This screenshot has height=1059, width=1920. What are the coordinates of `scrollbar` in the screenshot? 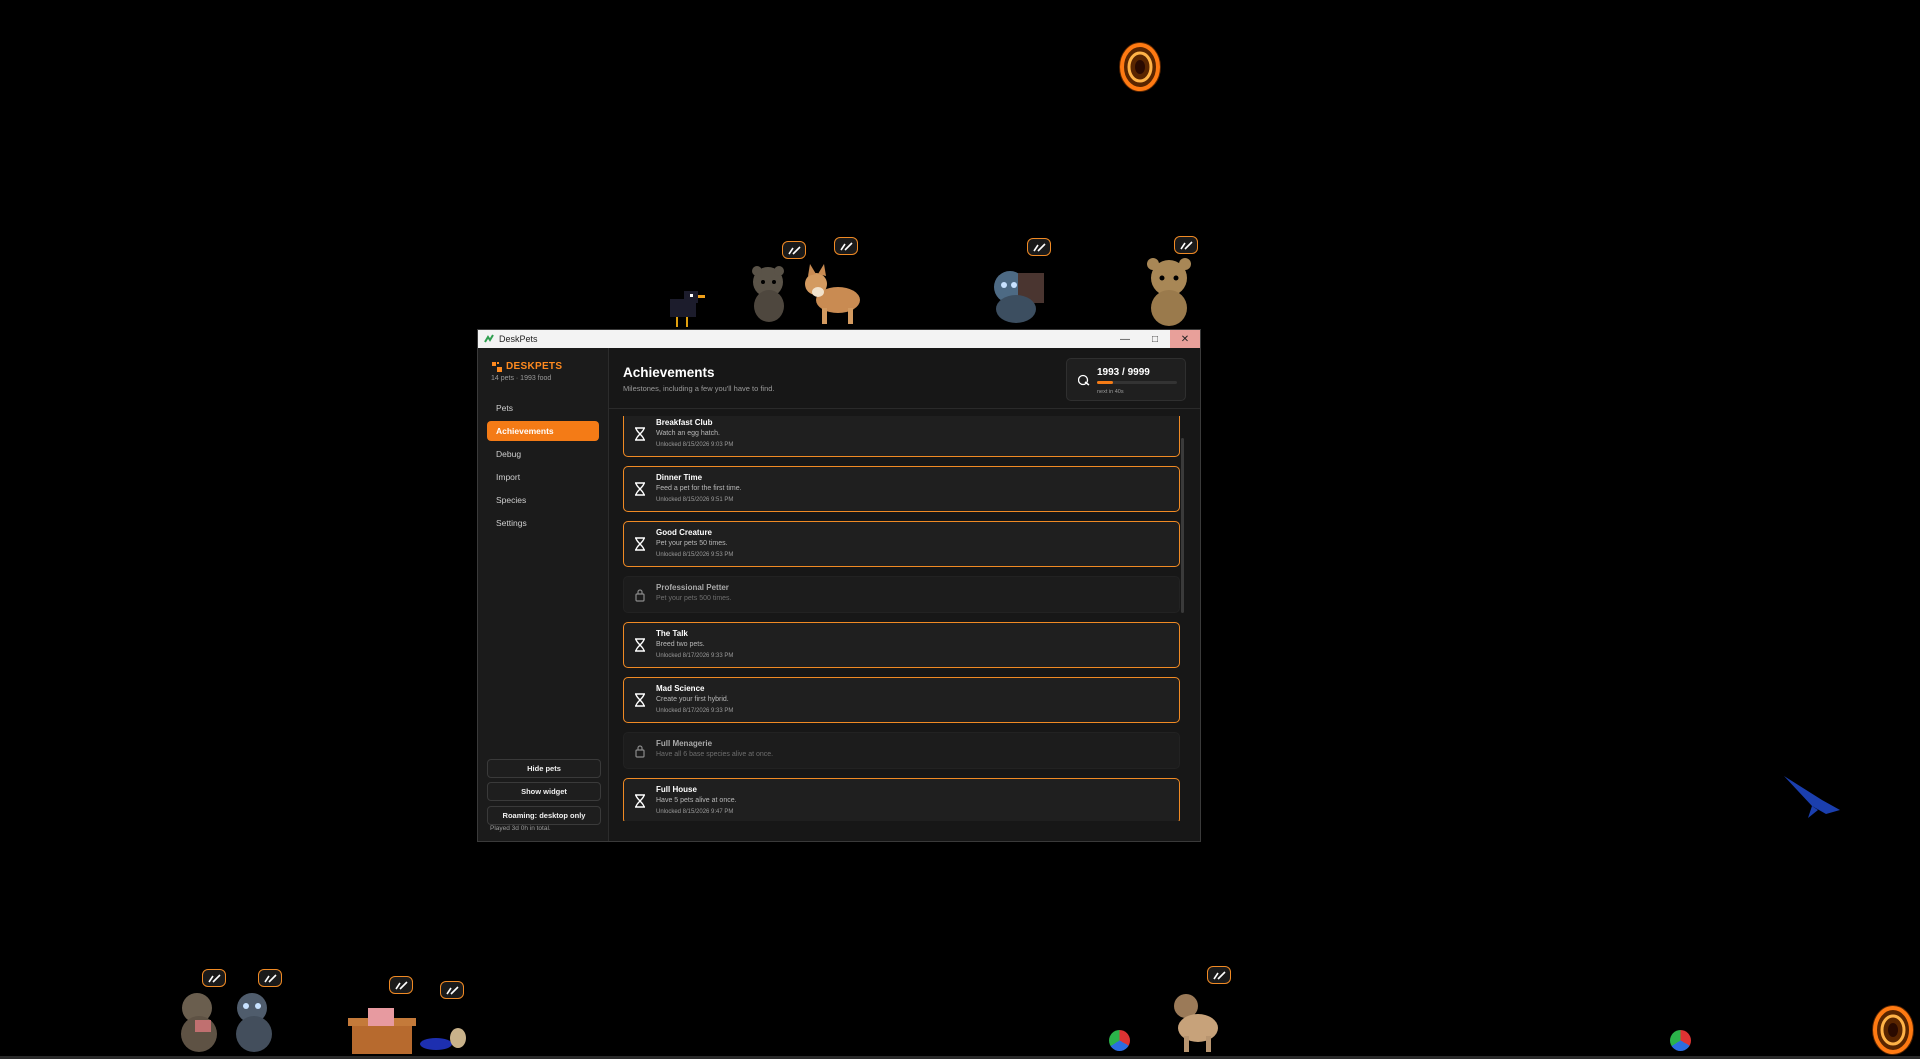 It's located at (1182, 525).